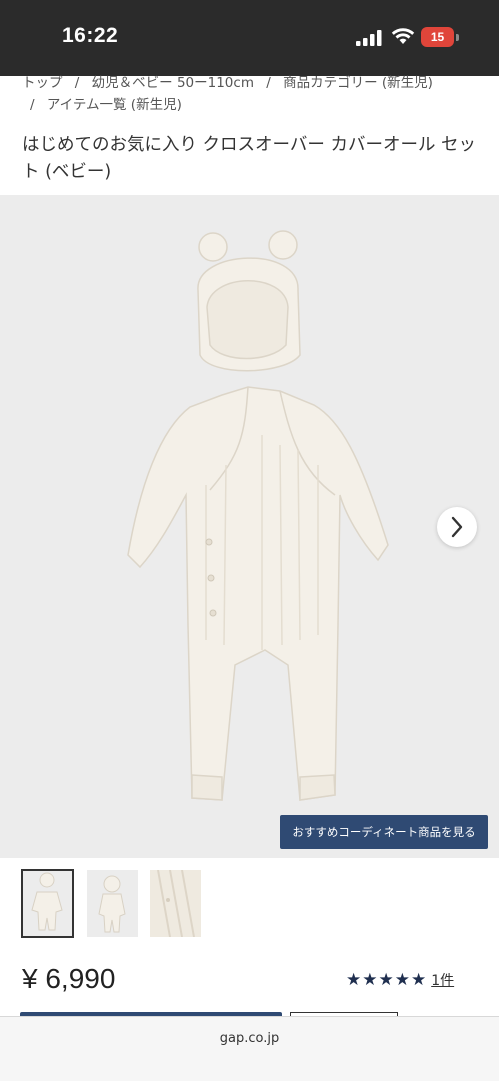  Describe the element at coordinates (442, 980) in the screenshot. I see `review-count-link: 1件` at that location.